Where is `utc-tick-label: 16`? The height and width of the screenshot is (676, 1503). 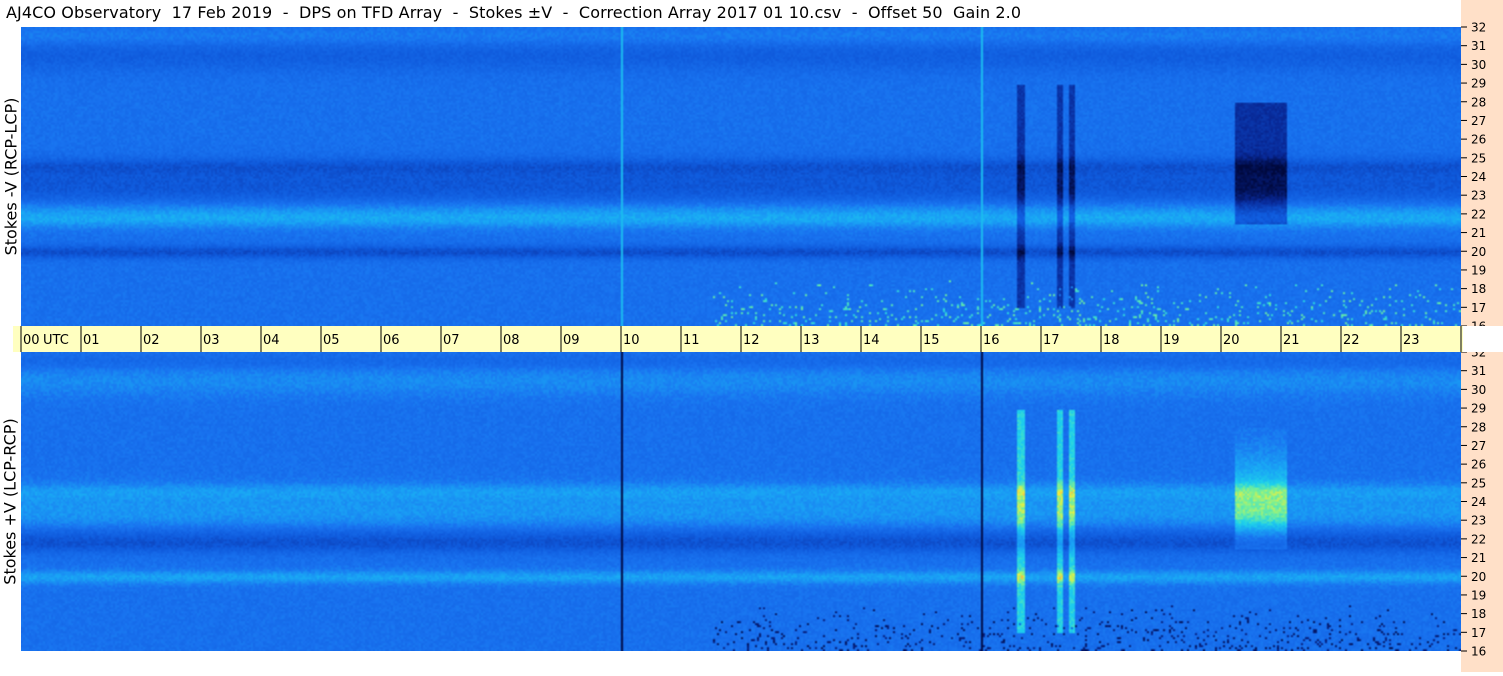
utc-tick-label: 16 is located at coordinates (991, 340).